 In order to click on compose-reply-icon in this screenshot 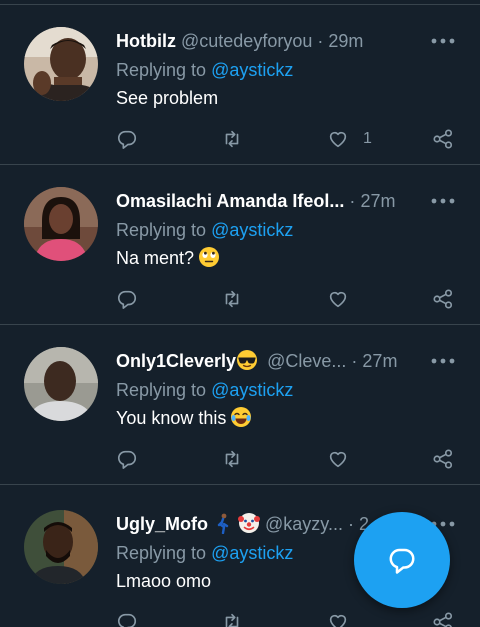, I will do `click(402, 561)`.